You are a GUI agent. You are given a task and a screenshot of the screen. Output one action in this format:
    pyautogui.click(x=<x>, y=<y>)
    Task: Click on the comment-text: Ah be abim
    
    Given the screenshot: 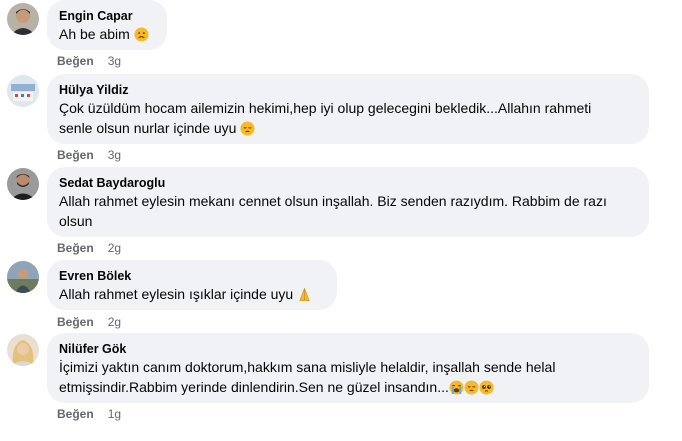 What is the action you would take?
    pyautogui.click(x=107, y=34)
    